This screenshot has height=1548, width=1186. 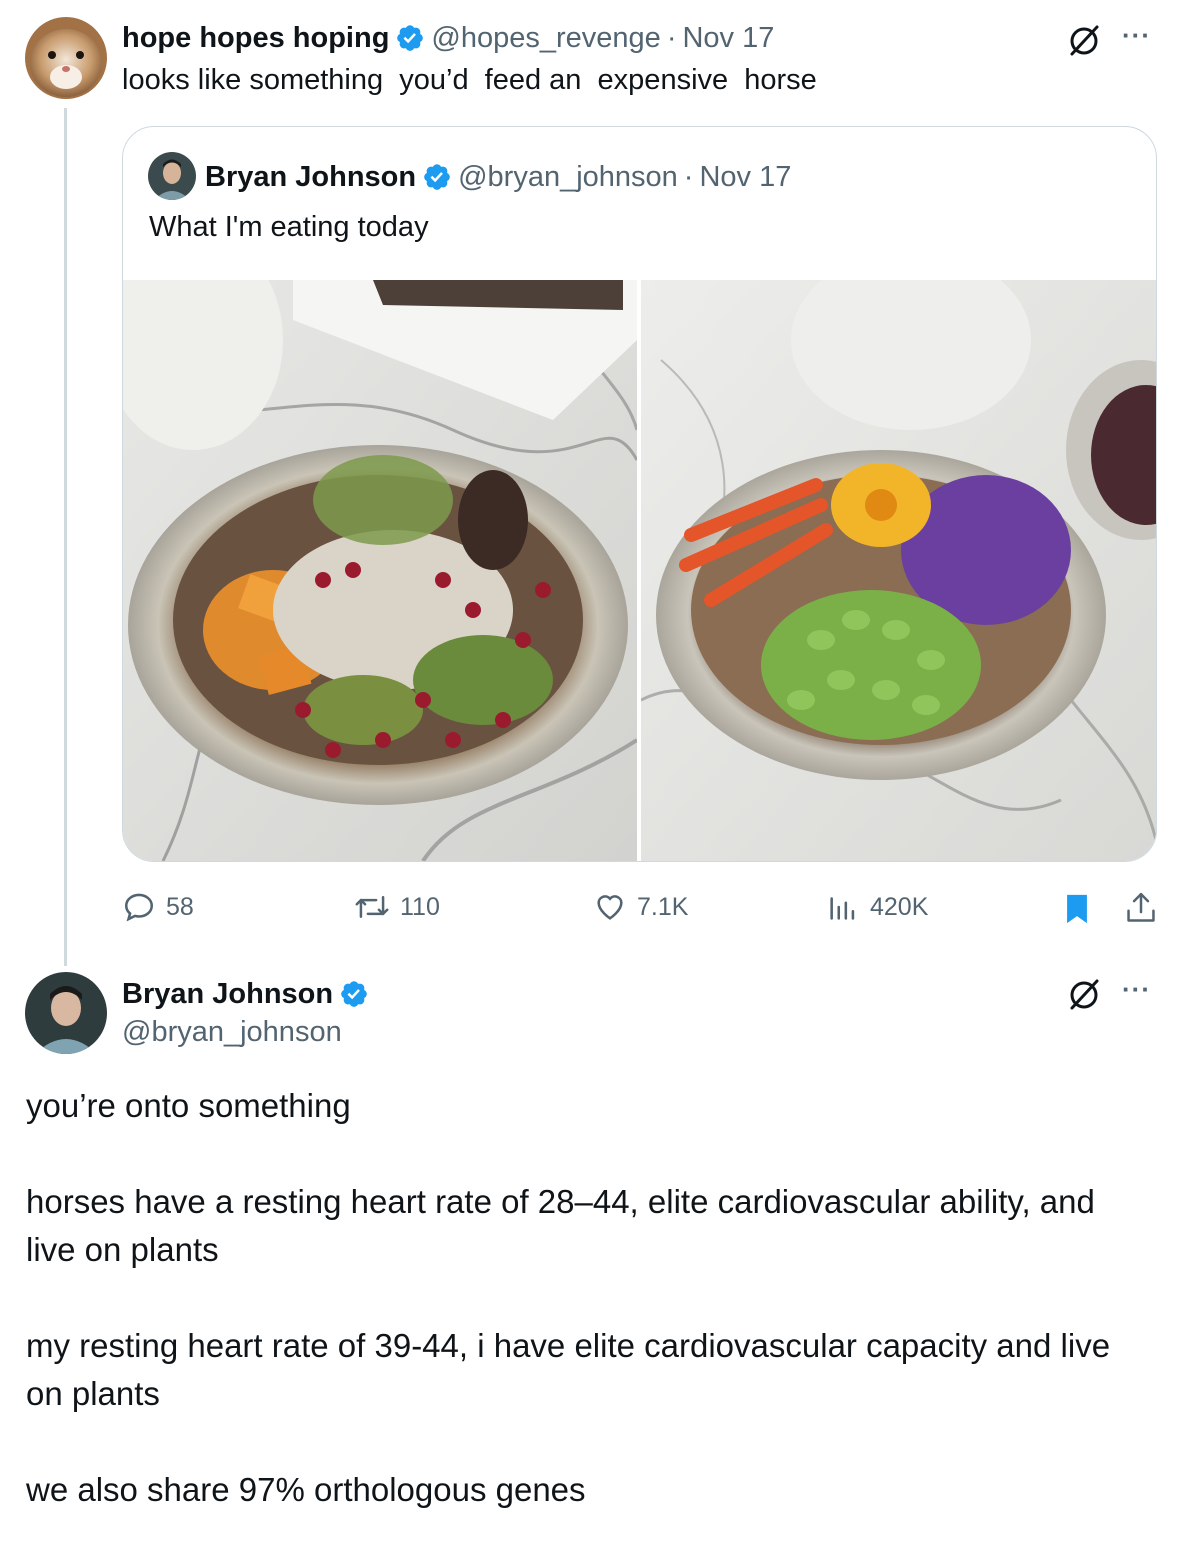 What do you see at coordinates (899, 906) in the screenshot?
I see `views-count: 420K` at bounding box center [899, 906].